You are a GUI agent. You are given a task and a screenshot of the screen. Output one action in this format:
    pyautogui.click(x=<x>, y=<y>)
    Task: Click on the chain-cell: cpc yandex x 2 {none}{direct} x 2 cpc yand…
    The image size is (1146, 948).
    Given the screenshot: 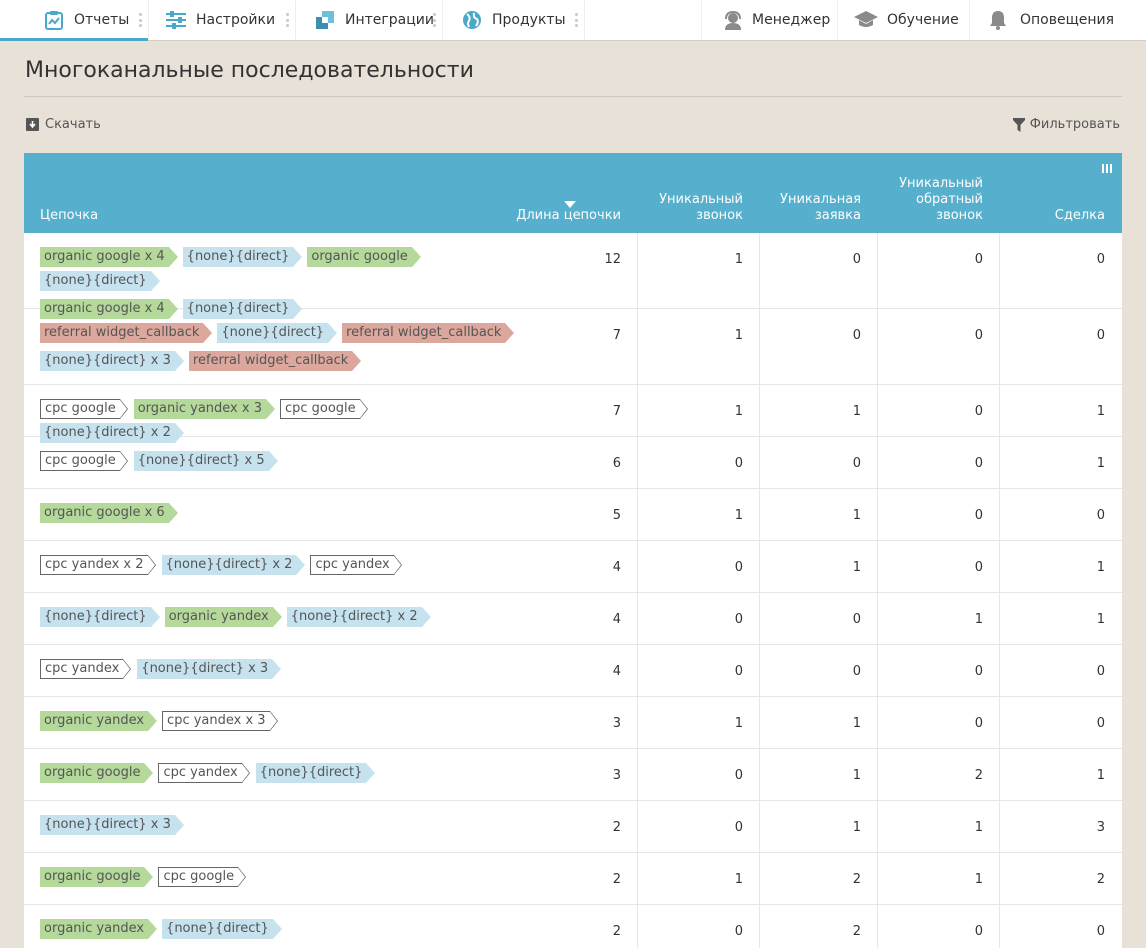 What is the action you would take?
    pyautogui.click(x=280, y=565)
    